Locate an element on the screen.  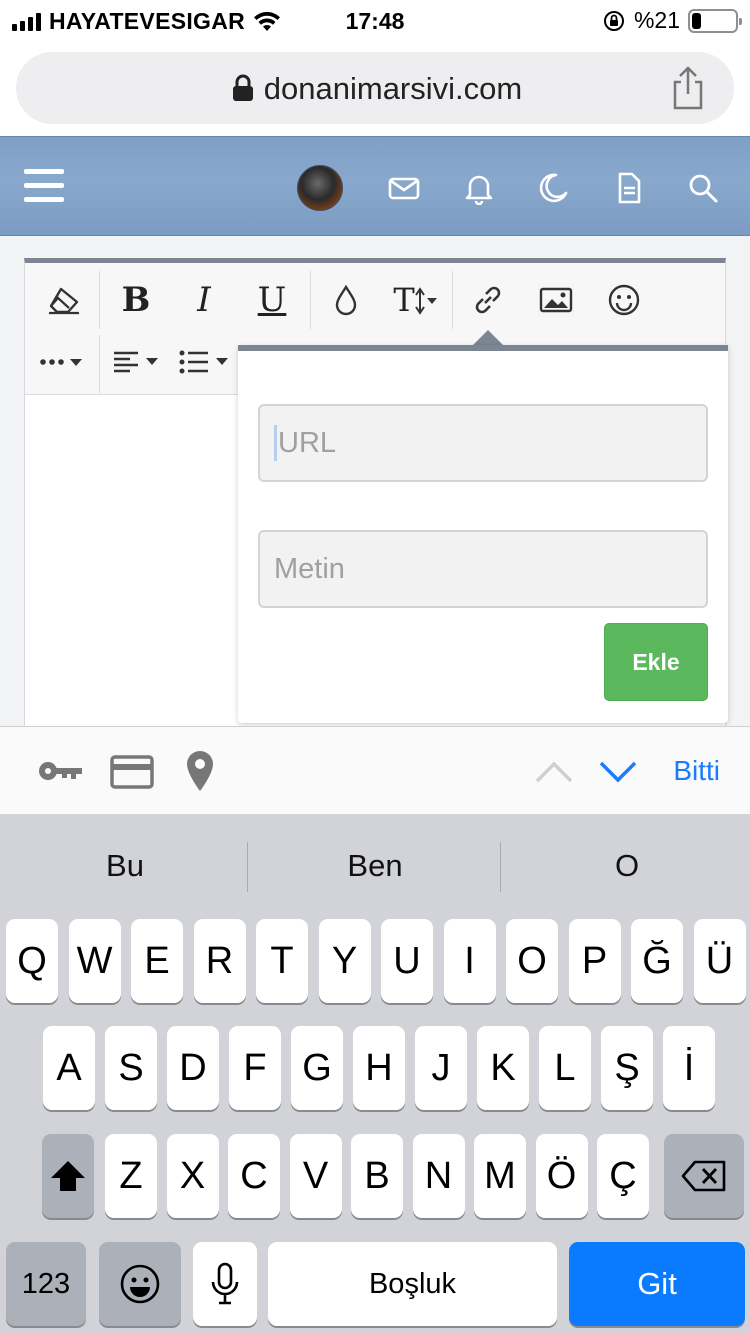
orientation-lock-icon is located at coordinates (613, 20).